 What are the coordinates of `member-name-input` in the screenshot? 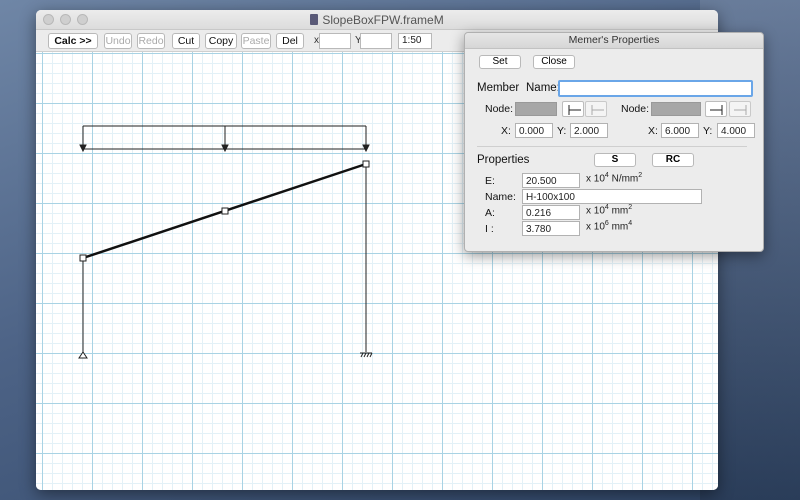 It's located at (655, 88).